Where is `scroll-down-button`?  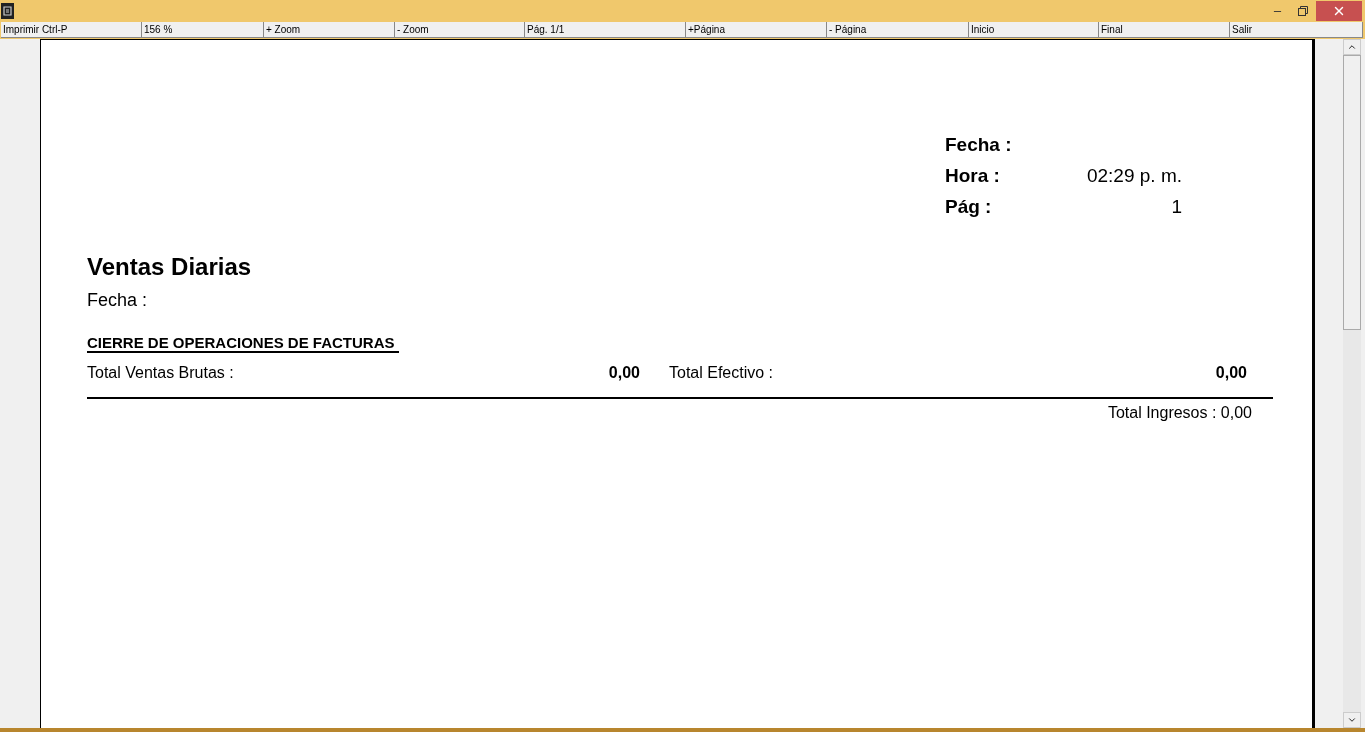 scroll-down-button is located at coordinates (1352, 720).